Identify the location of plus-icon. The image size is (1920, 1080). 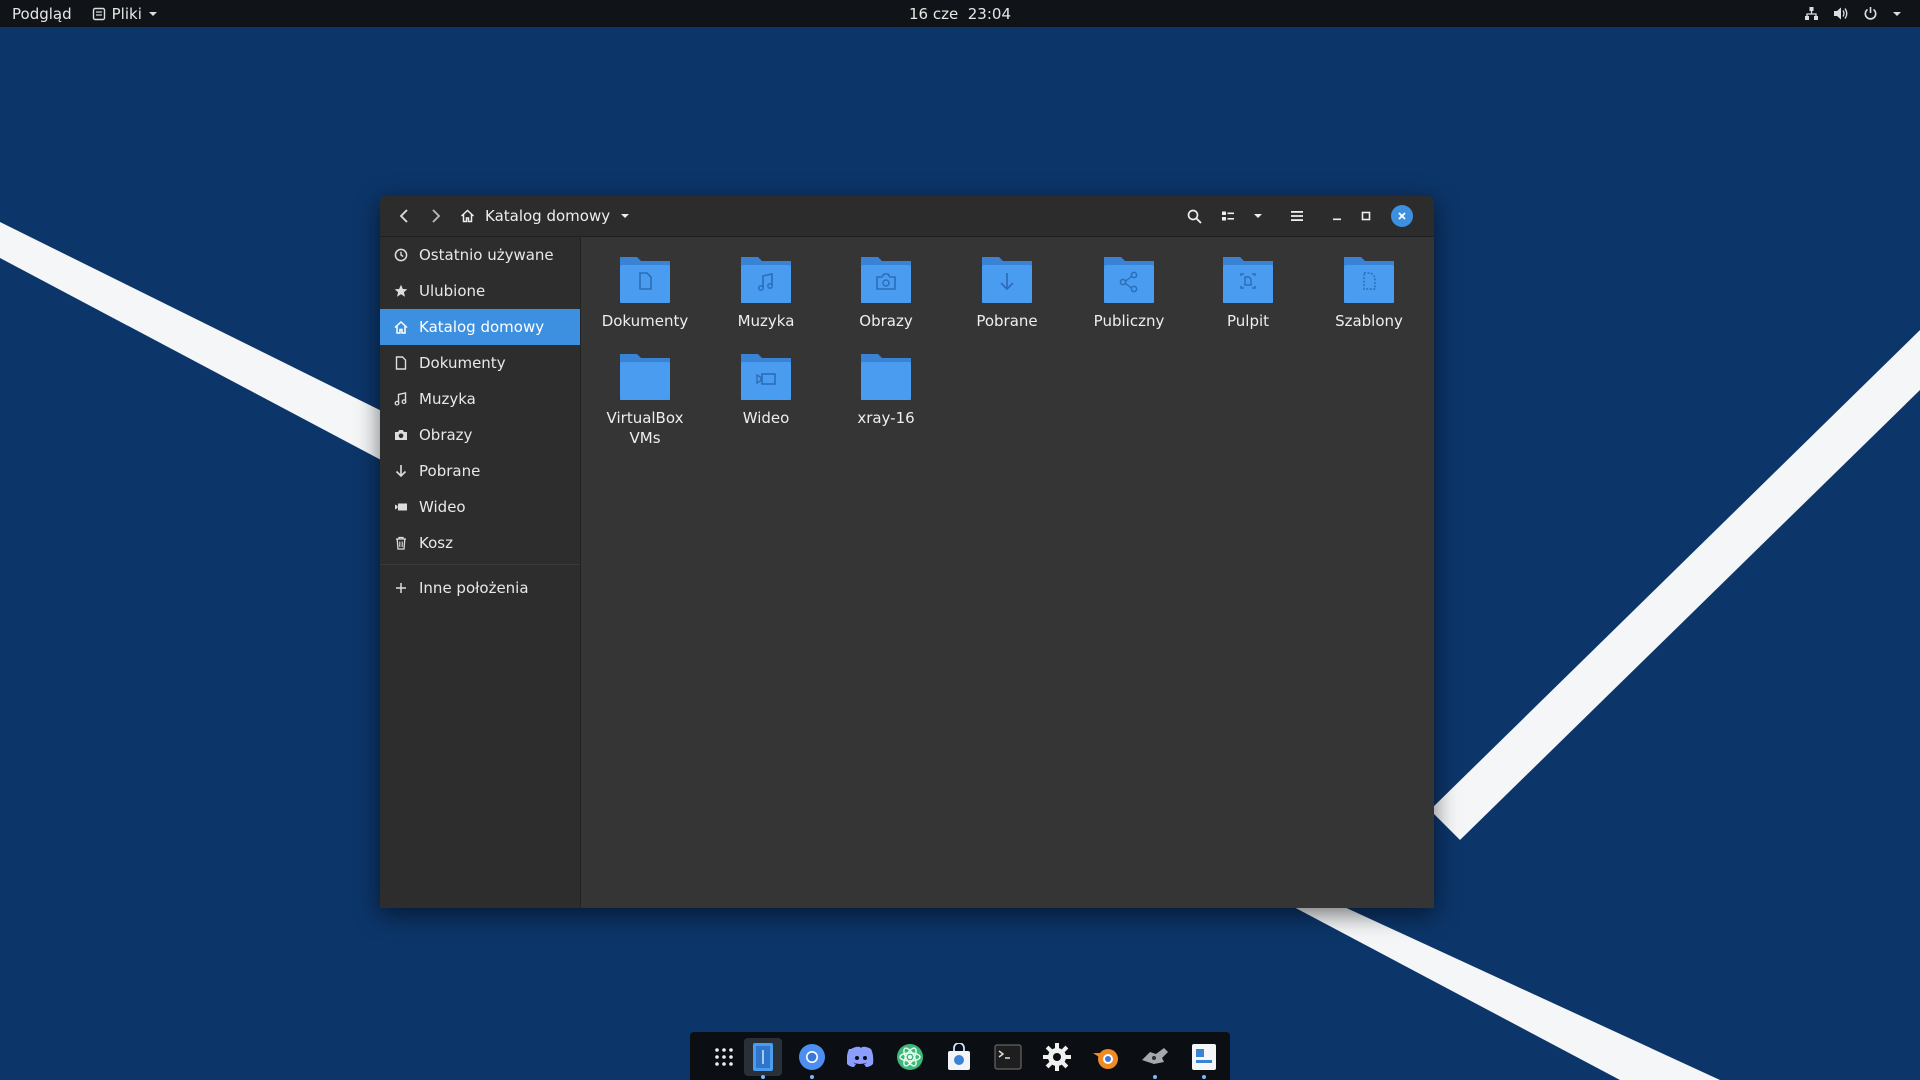
(401, 588).